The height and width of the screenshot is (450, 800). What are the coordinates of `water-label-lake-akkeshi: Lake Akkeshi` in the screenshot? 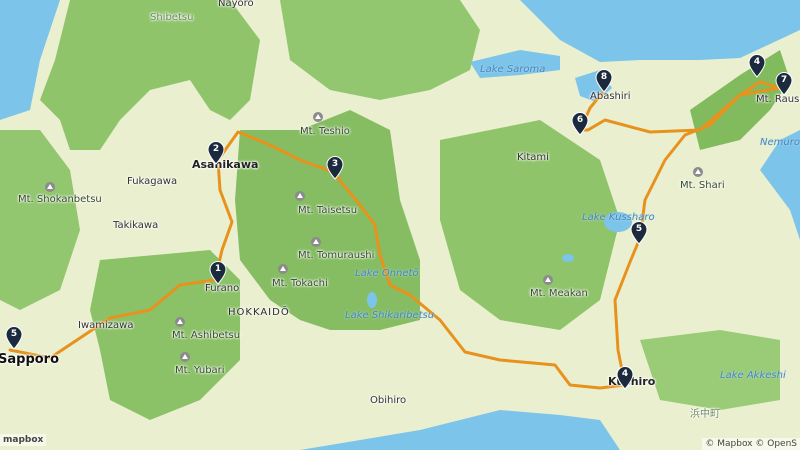 It's located at (753, 375).